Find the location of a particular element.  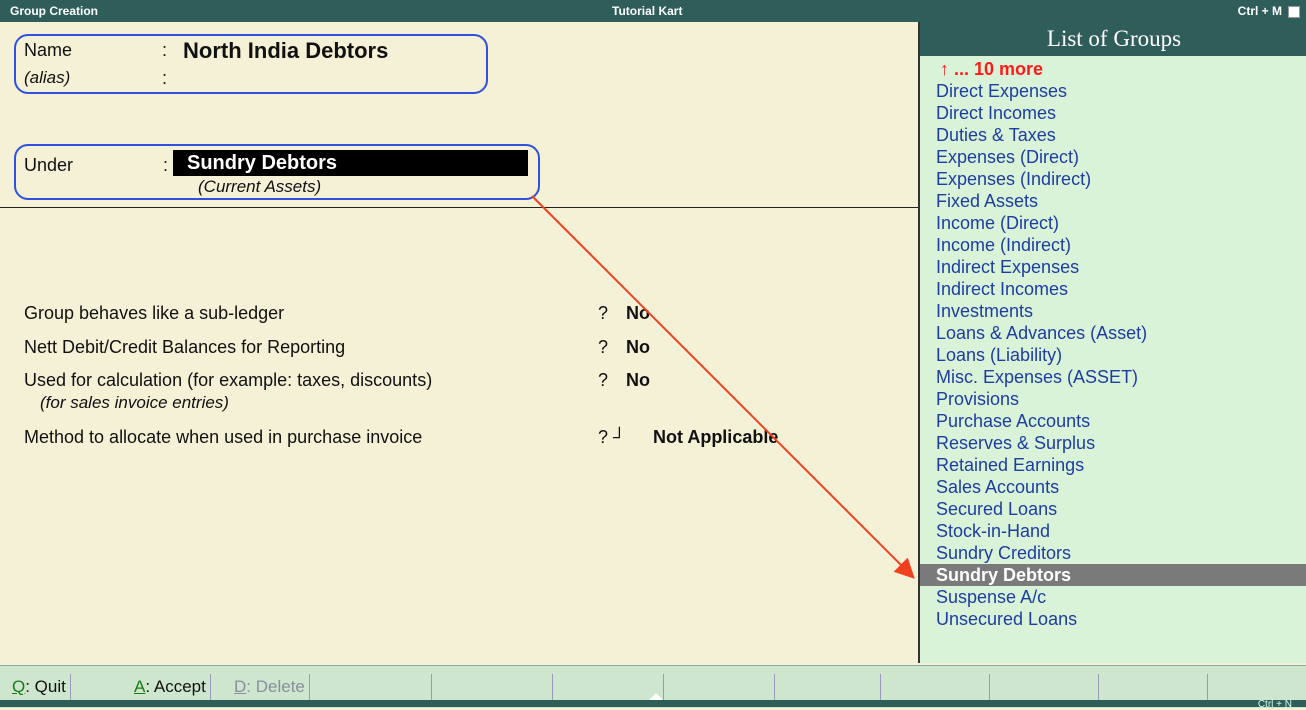

question-mark: ? ┘ is located at coordinates (612, 437).